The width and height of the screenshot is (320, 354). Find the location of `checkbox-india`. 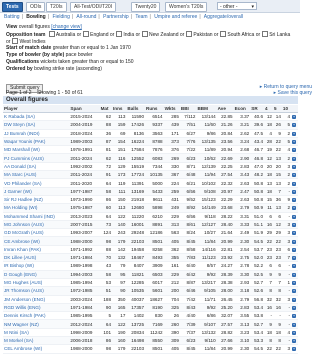

checkbox-india is located at coordinates (119, 34).